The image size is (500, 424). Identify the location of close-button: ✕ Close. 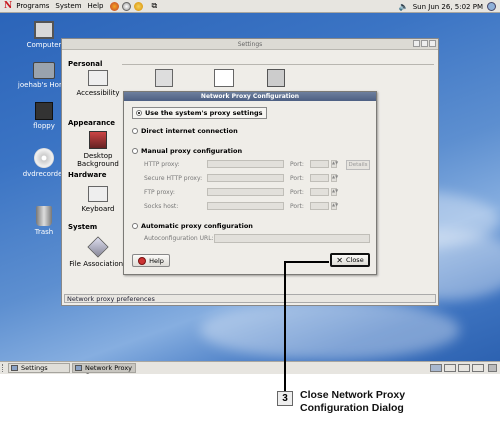
(350, 260).